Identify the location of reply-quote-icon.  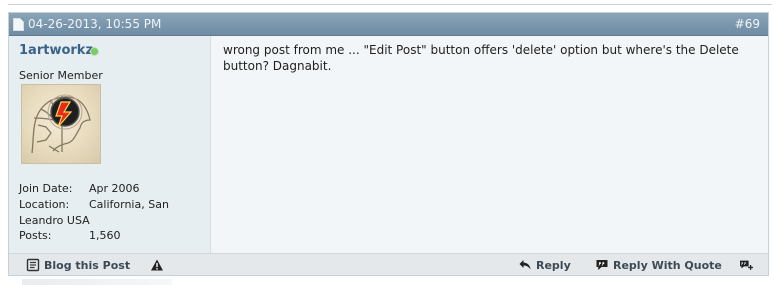
(602, 265).